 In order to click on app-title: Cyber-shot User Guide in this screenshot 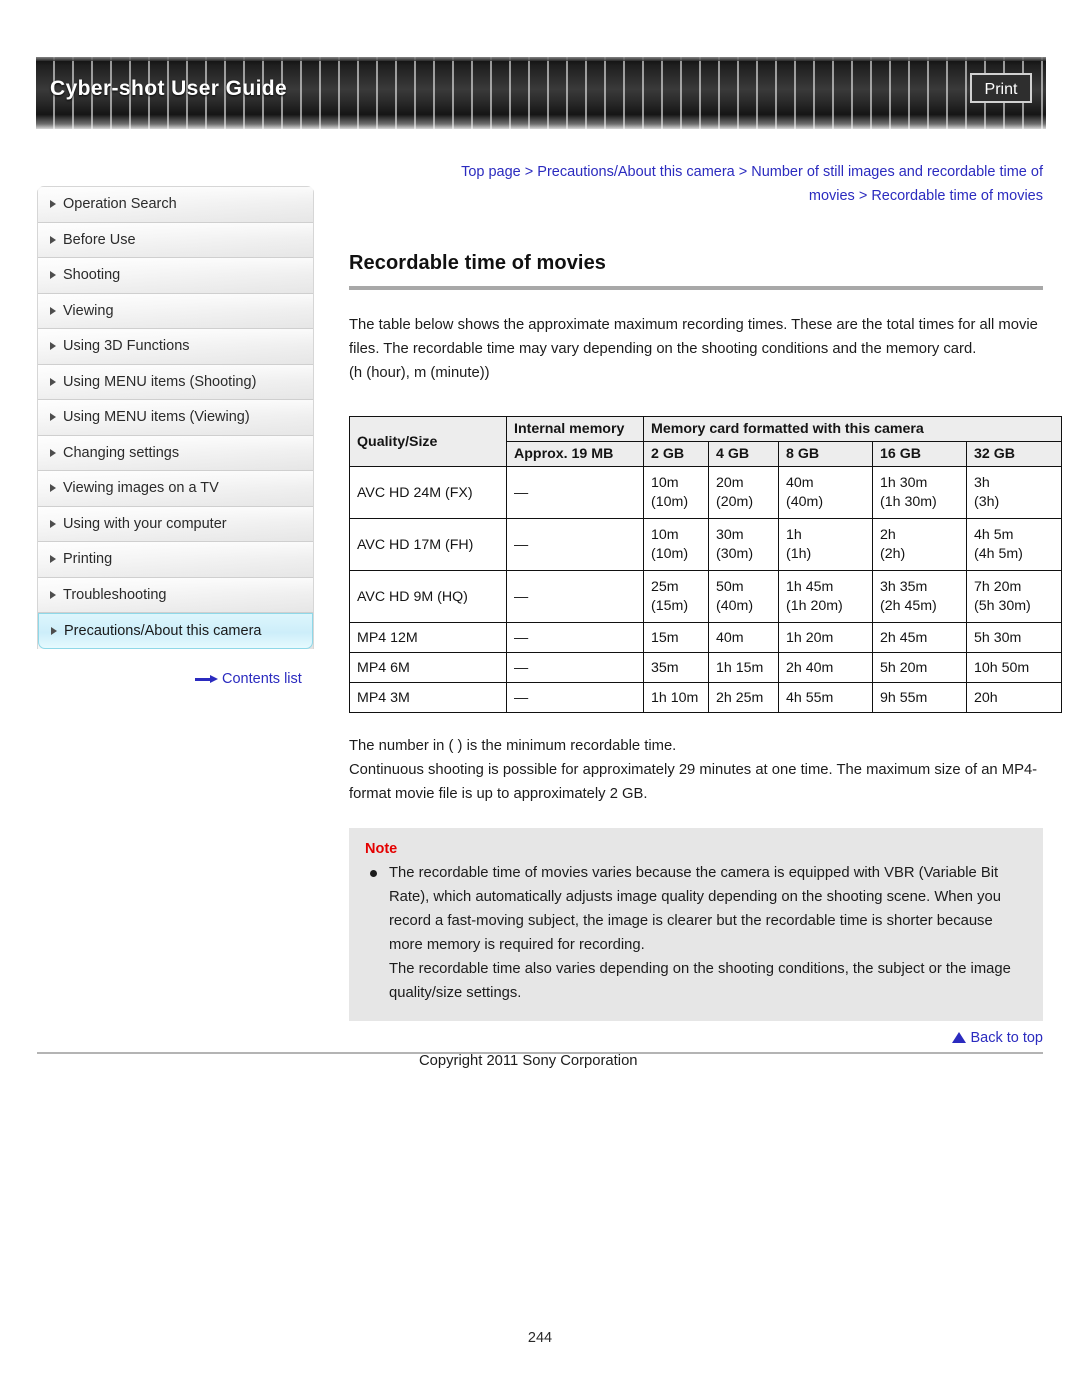, I will do `click(169, 88)`.